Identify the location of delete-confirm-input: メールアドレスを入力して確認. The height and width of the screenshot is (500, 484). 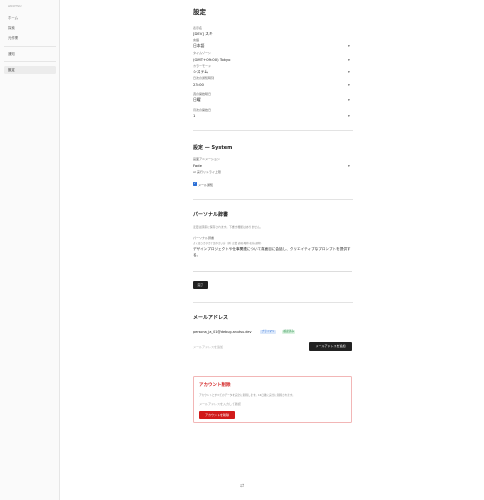
(220, 404).